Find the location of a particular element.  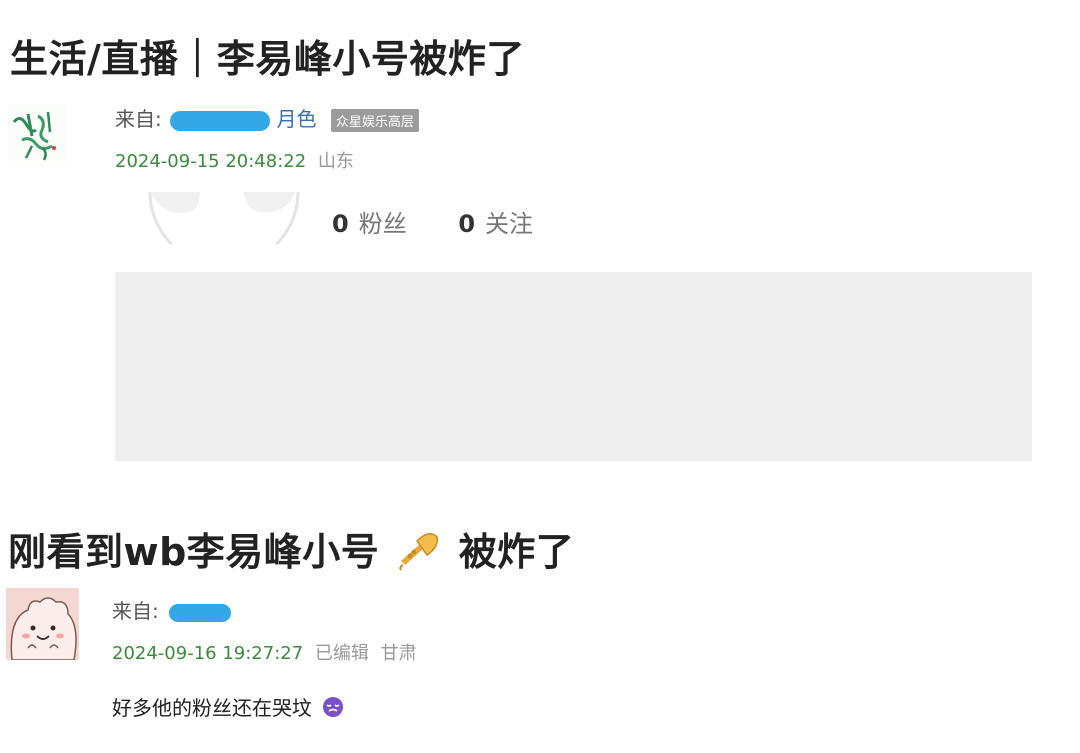

avatar-calligraphy-icon is located at coordinates (37, 135).